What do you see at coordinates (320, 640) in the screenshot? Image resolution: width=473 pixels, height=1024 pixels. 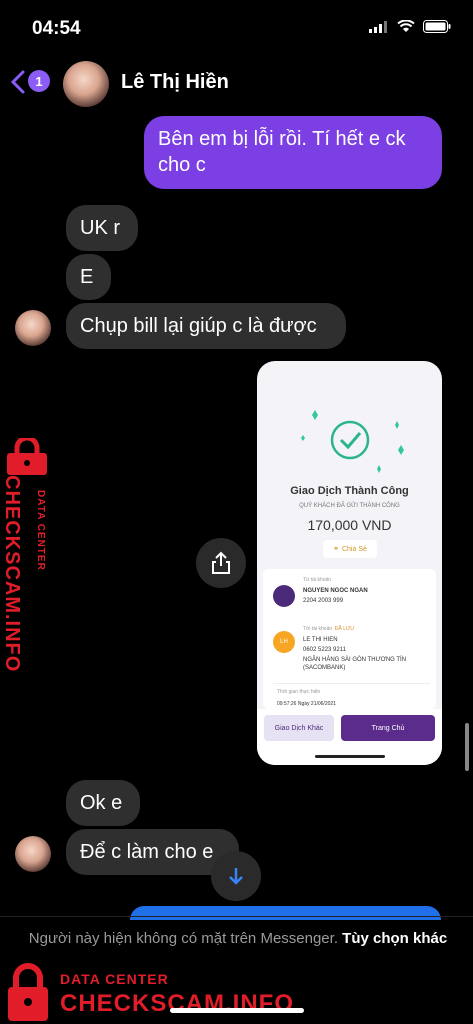 I see `to-name: LE THI HIEN` at bounding box center [320, 640].